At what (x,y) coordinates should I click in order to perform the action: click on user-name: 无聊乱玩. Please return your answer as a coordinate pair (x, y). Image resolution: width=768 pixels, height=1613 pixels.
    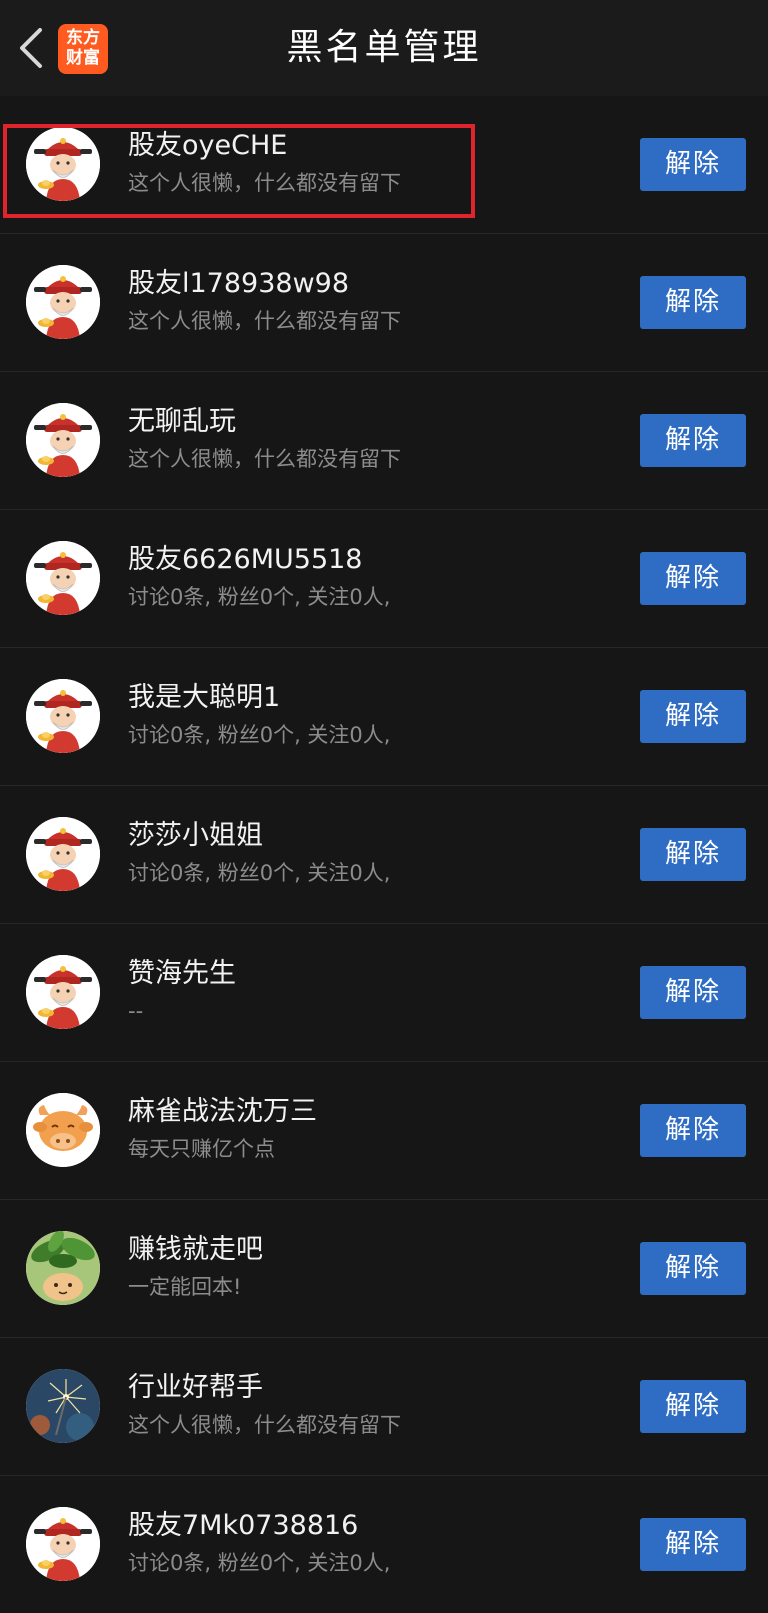
    Looking at the image, I should click on (182, 422).